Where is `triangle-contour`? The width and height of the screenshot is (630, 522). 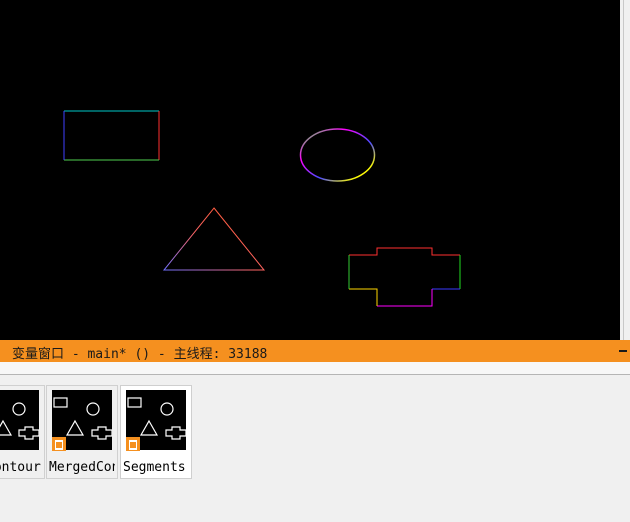
triangle-contour is located at coordinates (214, 239).